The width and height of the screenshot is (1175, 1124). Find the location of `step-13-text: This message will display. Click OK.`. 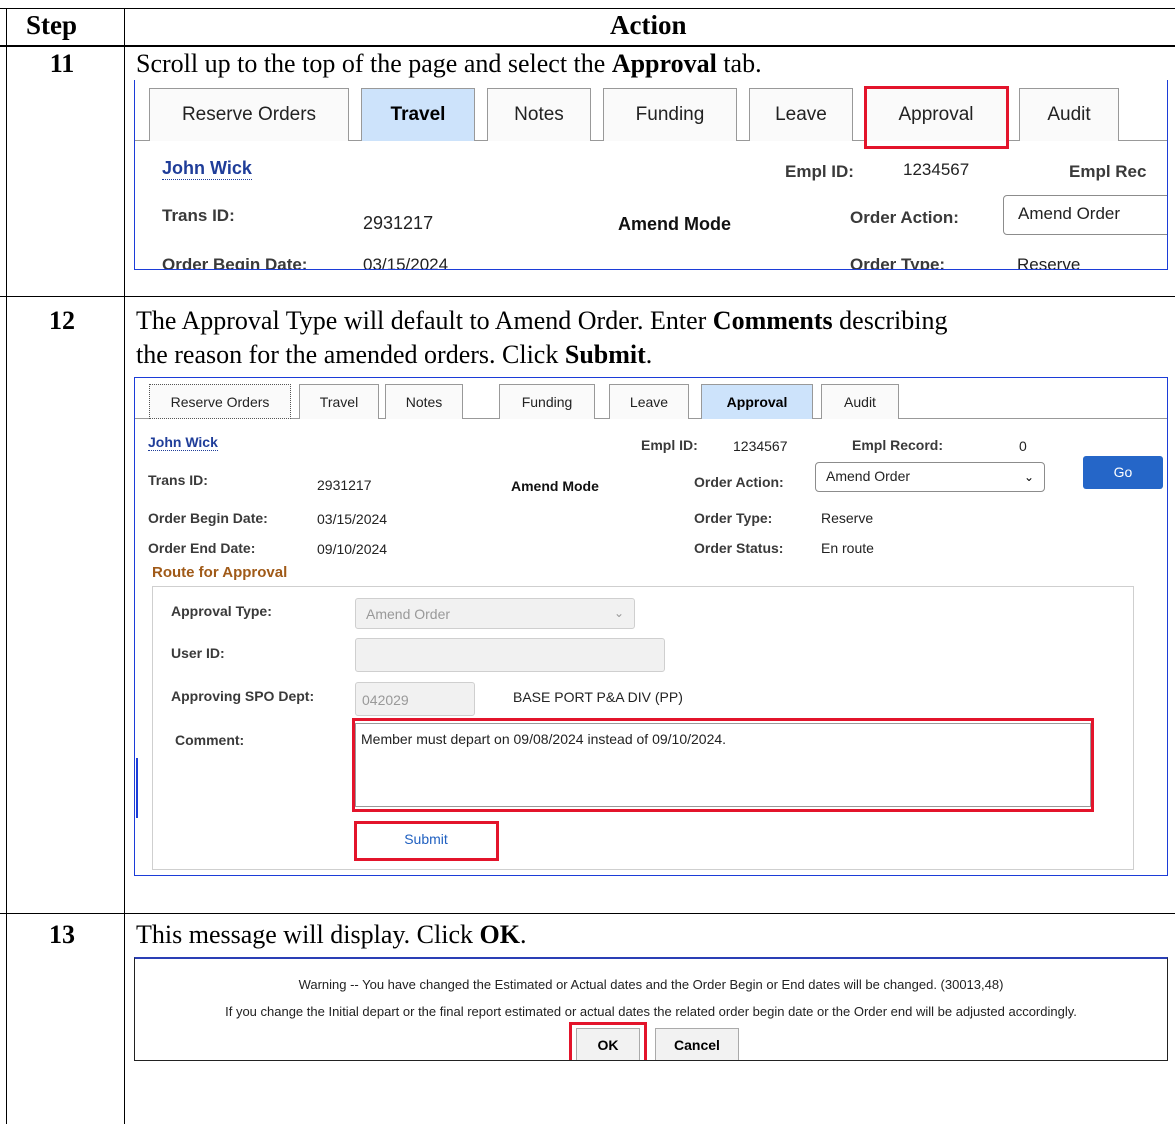

step-13-text: This message will display. Click OK. is located at coordinates (331, 934).